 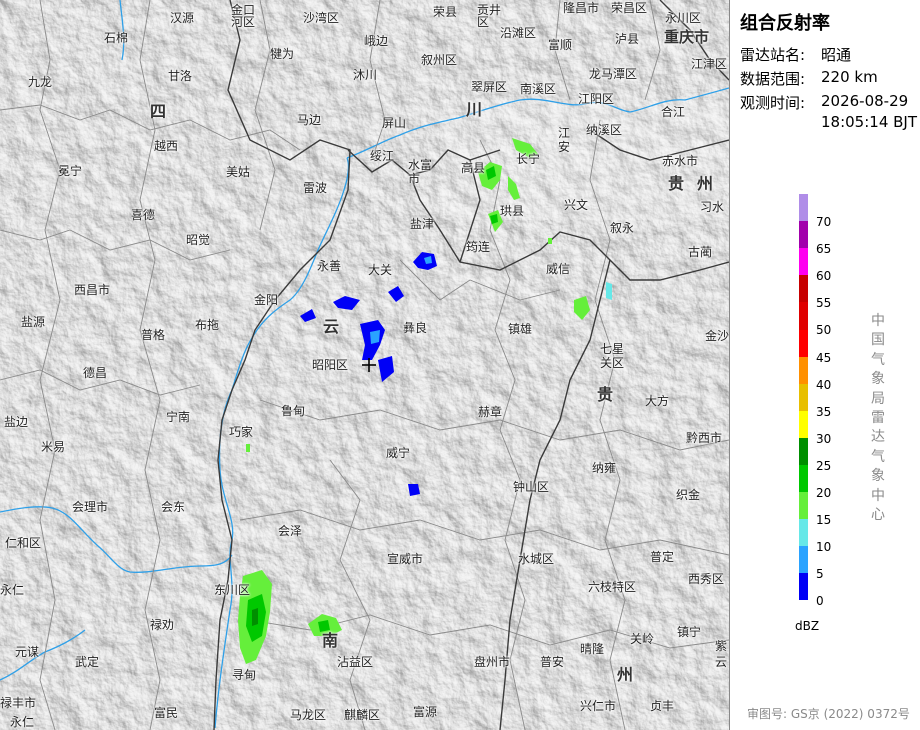 What do you see at coordinates (439, 60) in the screenshot?
I see `place-label: 叙州区` at bounding box center [439, 60].